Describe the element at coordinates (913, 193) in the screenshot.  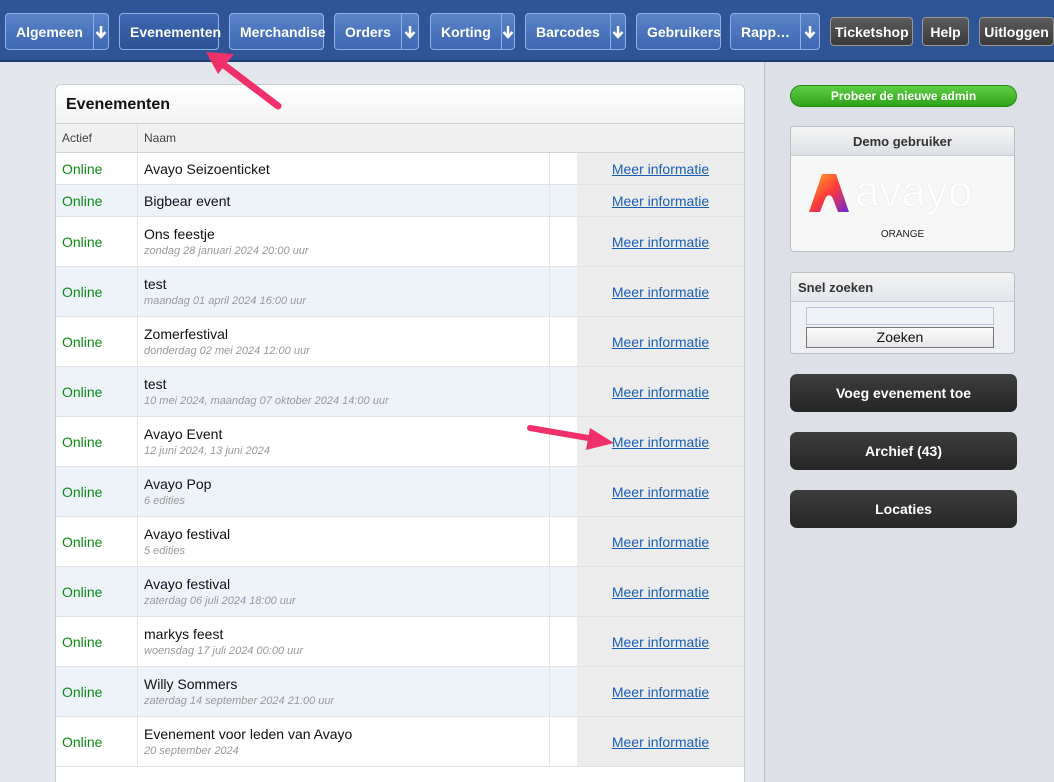
I see `logo-text: avayo` at that location.